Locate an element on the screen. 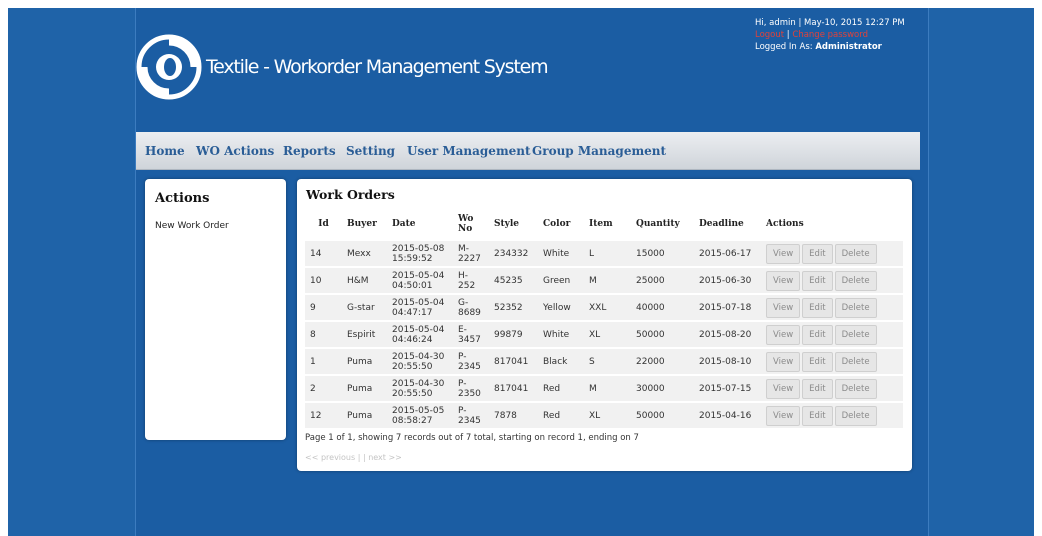  cell-deadline: 2015-07-18 is located at coordinates (727, 308).